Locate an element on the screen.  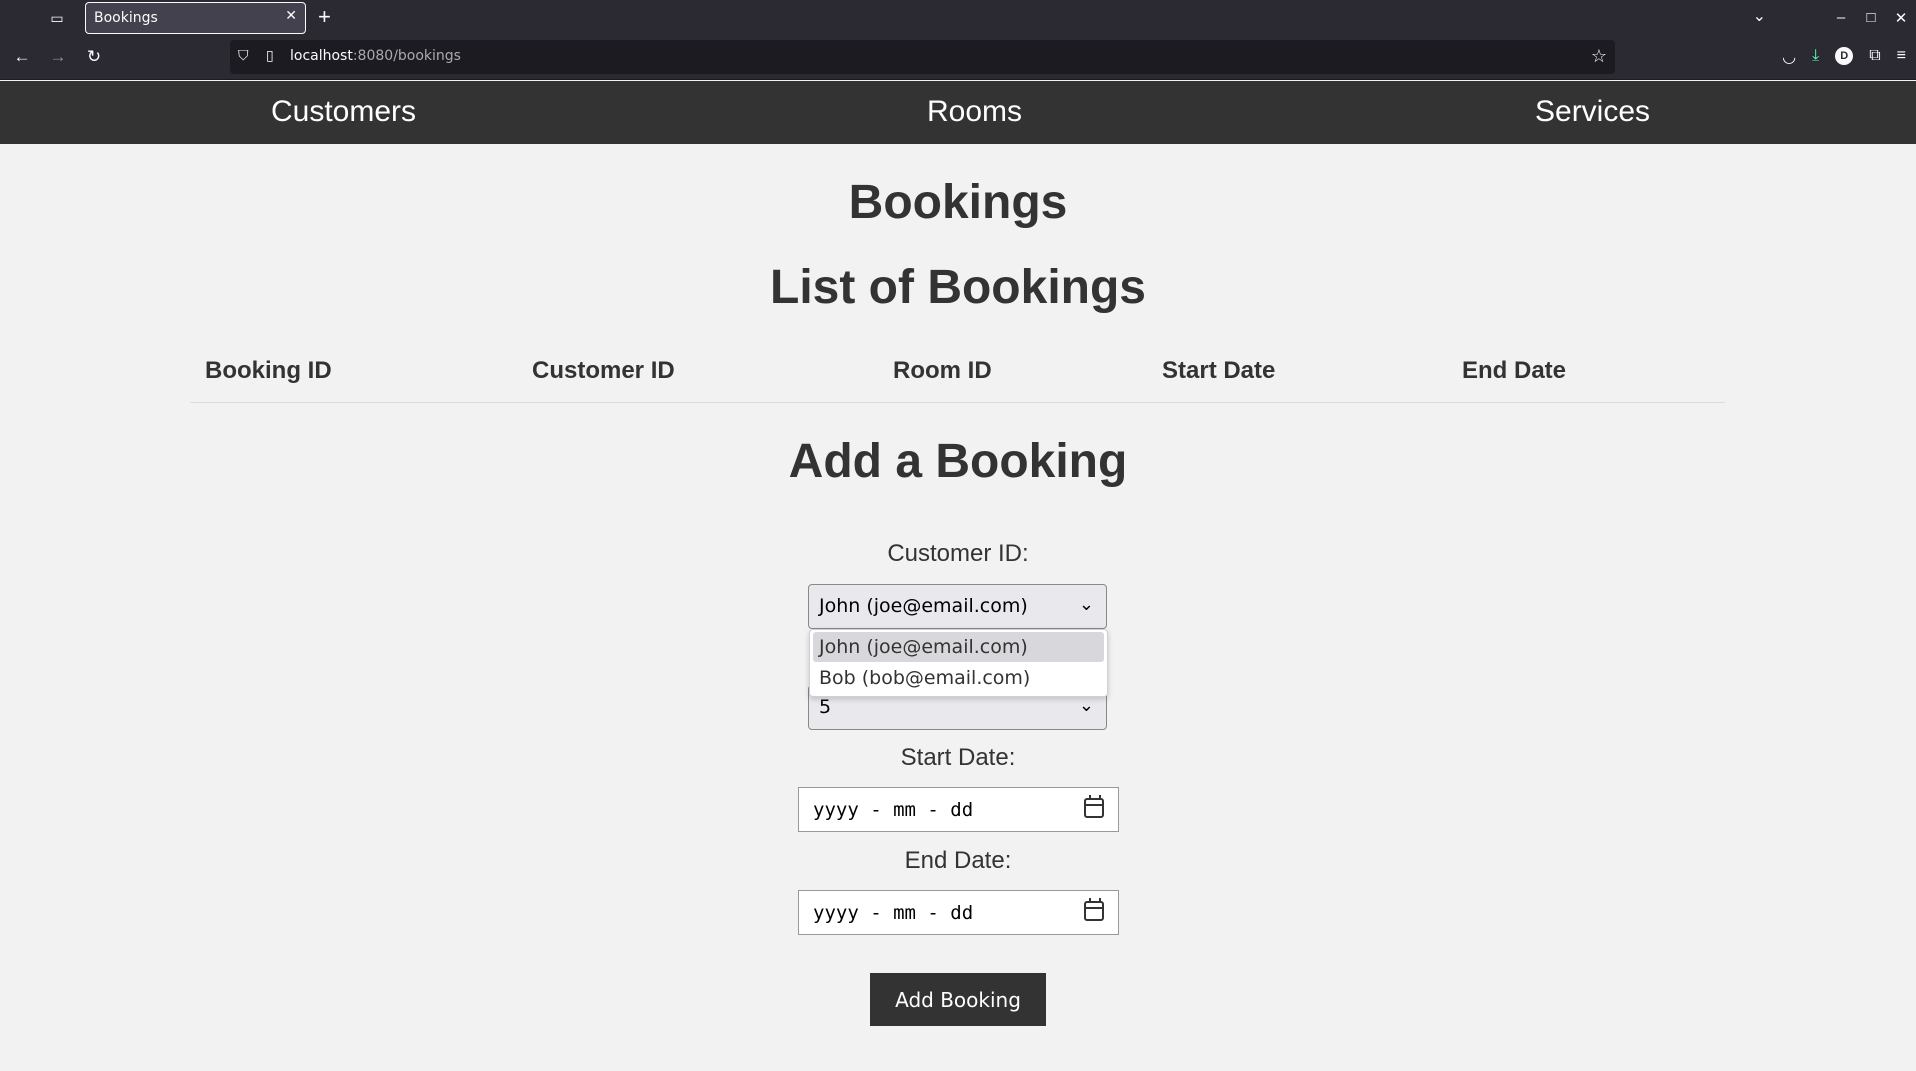
end-date-input: yyyy - mm - dd is located at coordinates (958, 912).